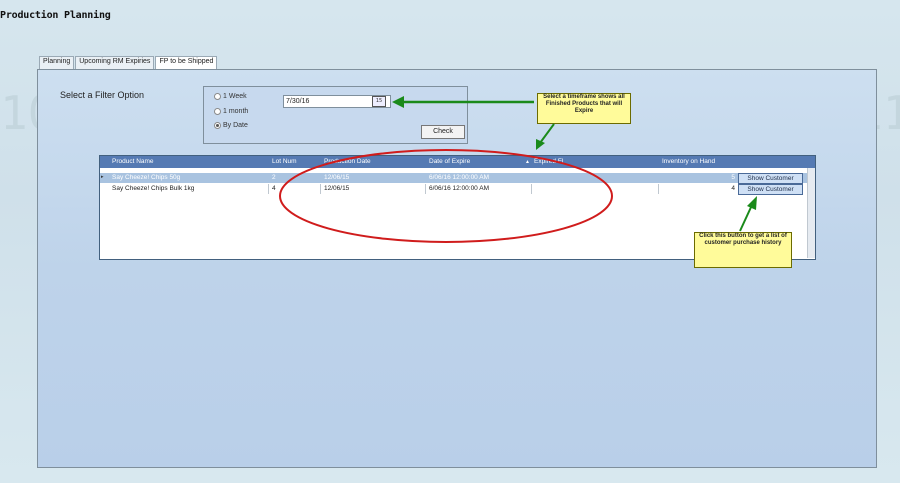 This screenshot has height=483, width=900. I want to click on cell-inventory: 5, so click(733, 177).